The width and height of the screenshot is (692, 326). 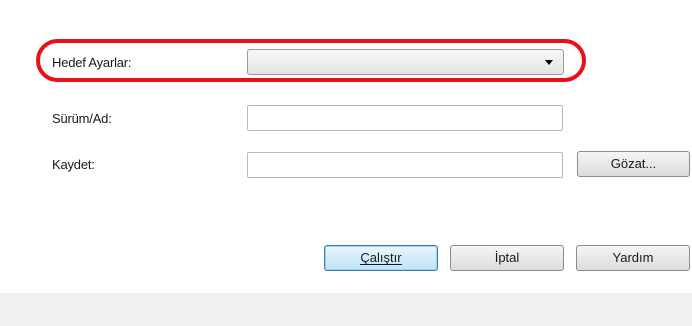 I want to click on dialog-footer-band, so click(x=346, y=309).